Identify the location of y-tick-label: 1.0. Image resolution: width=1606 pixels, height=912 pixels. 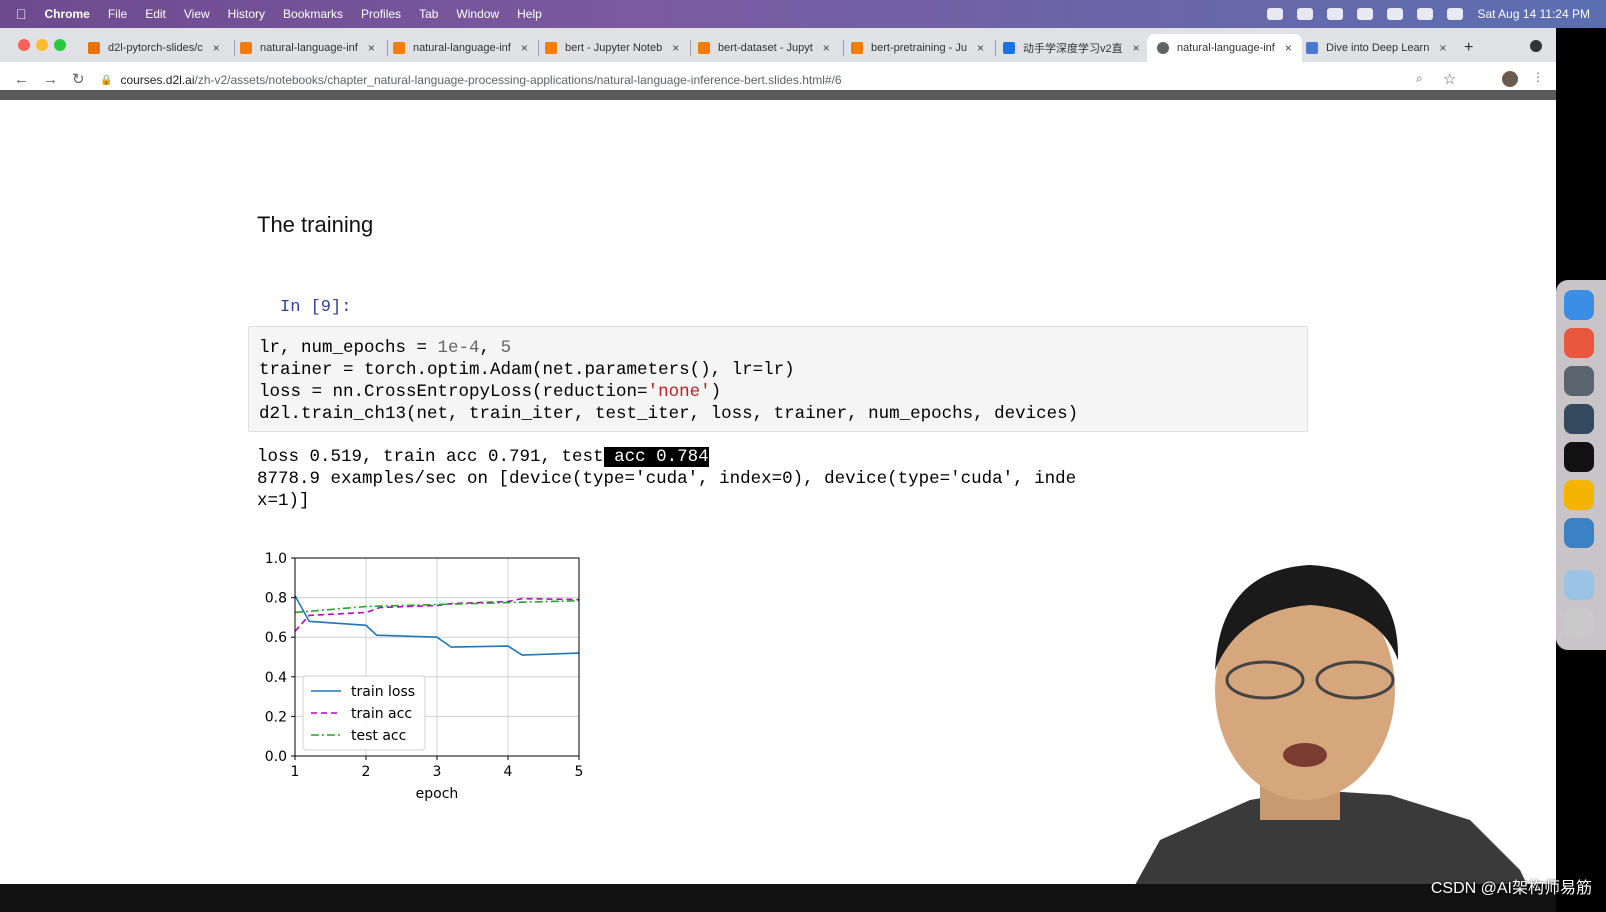
(276, 559).